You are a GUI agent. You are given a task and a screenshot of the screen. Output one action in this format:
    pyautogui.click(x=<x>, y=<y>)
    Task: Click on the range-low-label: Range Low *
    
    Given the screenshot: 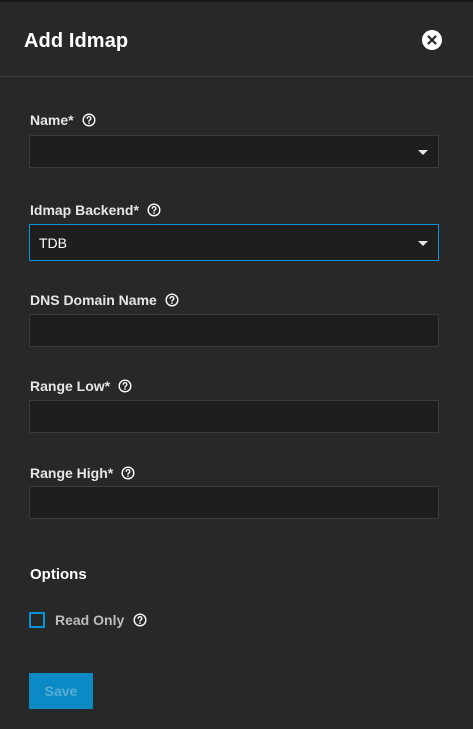 What is the action you would take?
    pyautogui.click(x=81, y=386)
    